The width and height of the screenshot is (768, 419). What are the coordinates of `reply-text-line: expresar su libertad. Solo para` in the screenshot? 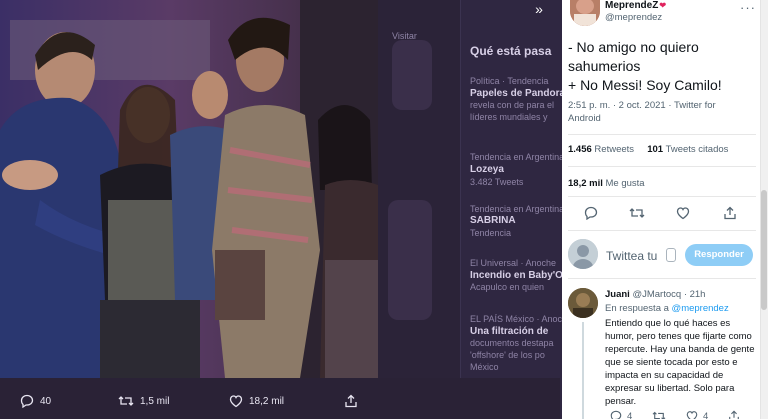 It's located at (670, 388).